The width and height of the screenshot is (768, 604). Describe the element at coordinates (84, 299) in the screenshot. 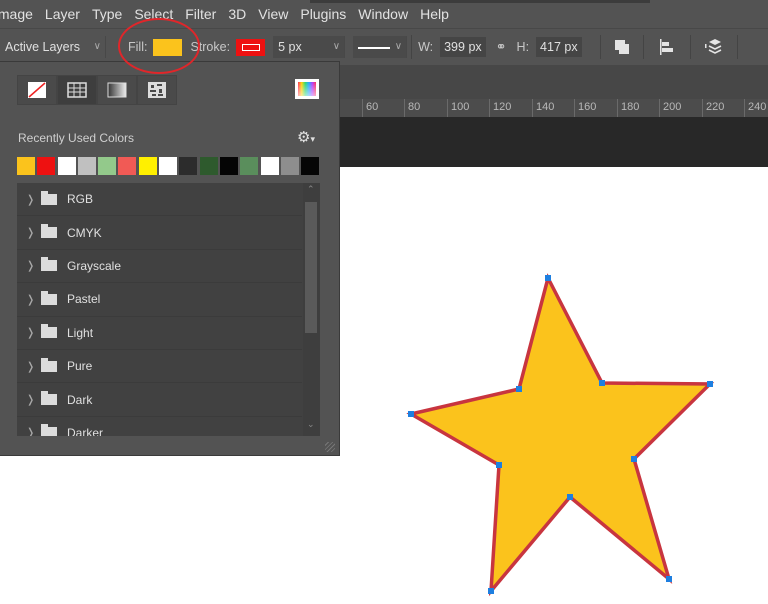

I see `folder-name: Pastel` at that location.